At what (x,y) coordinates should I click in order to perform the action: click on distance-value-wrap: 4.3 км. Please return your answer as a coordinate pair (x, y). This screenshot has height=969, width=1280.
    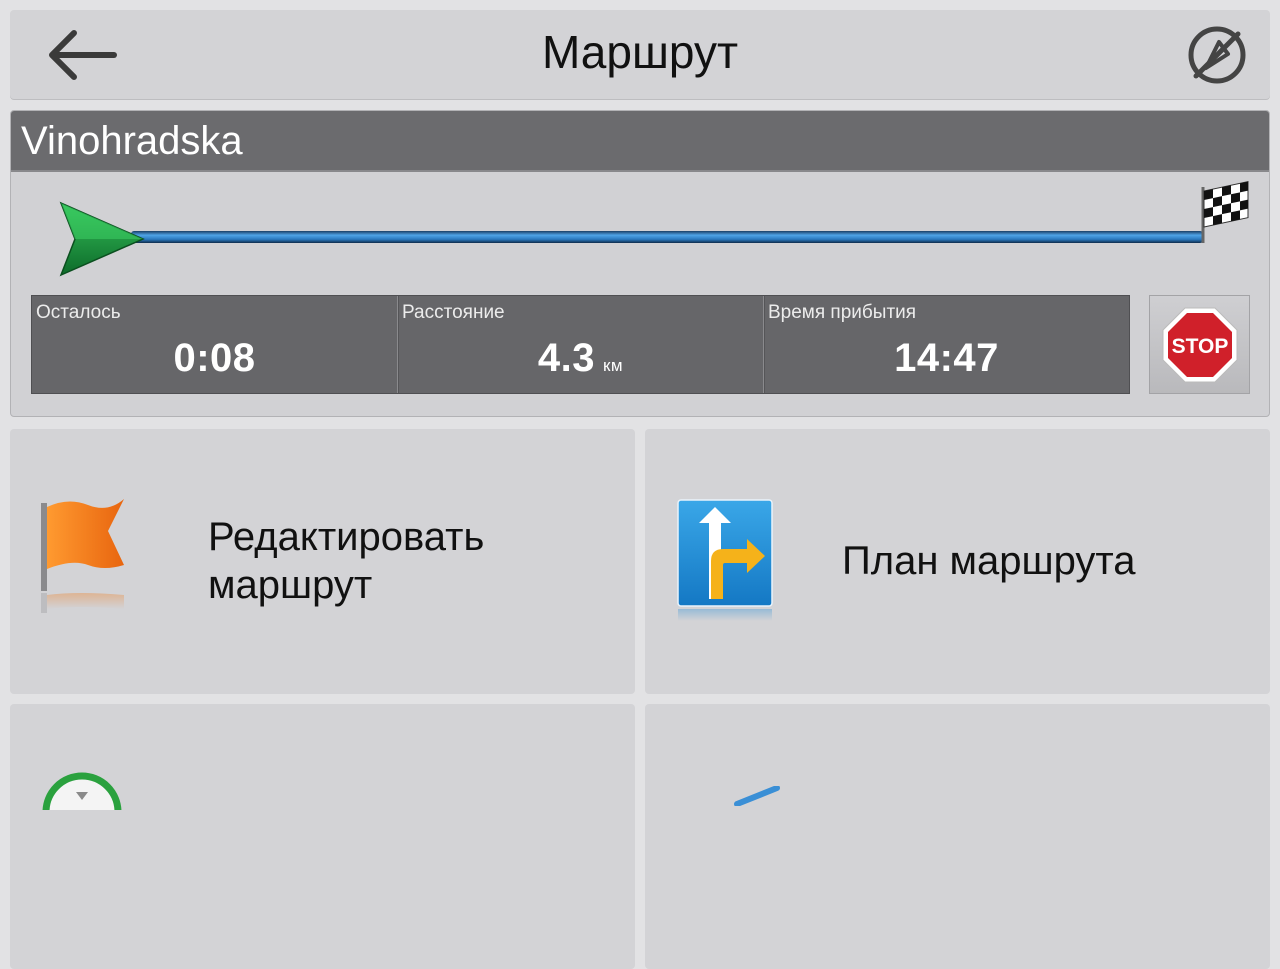
    Looking at the image, I should click on (580, 358).